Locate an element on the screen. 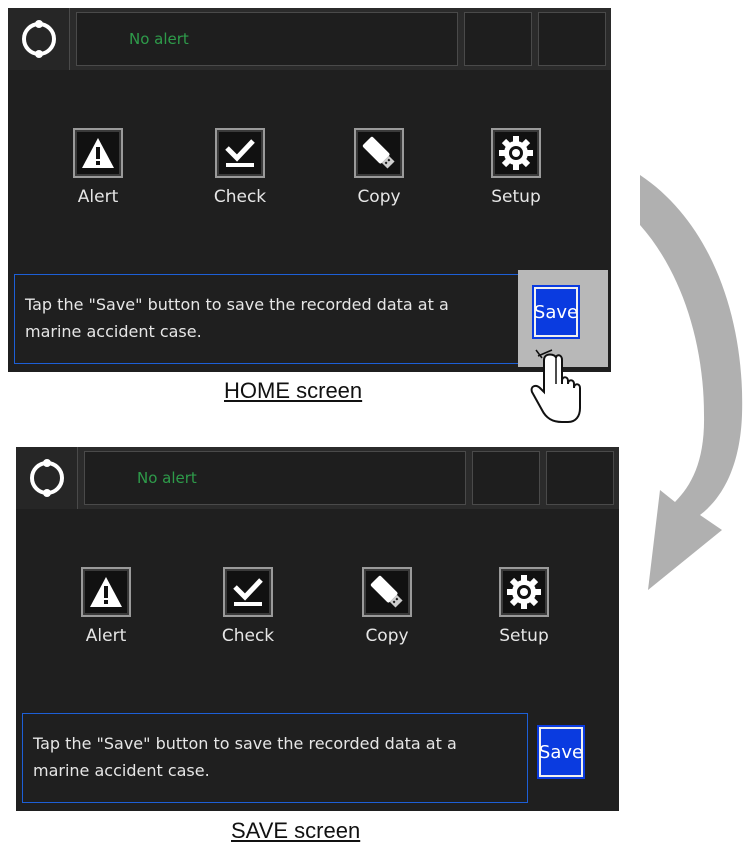 This screenshot has height=849, width=749. curved-arrow-icon is located at coordinates (691, 382).